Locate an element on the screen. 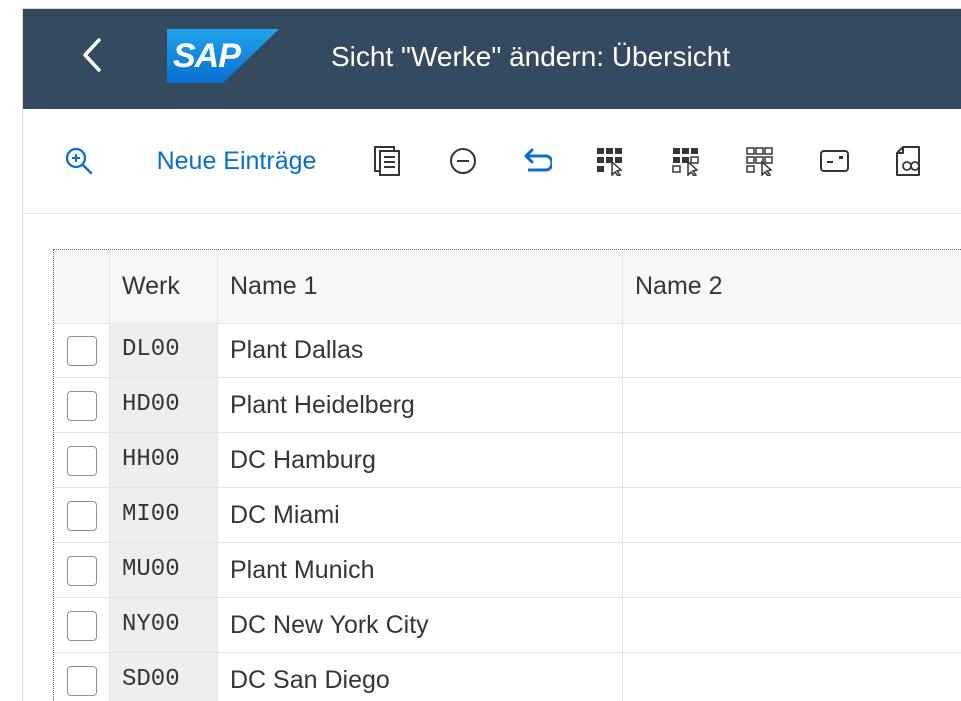  copy-as-icon is located at coordinates (387, 161).